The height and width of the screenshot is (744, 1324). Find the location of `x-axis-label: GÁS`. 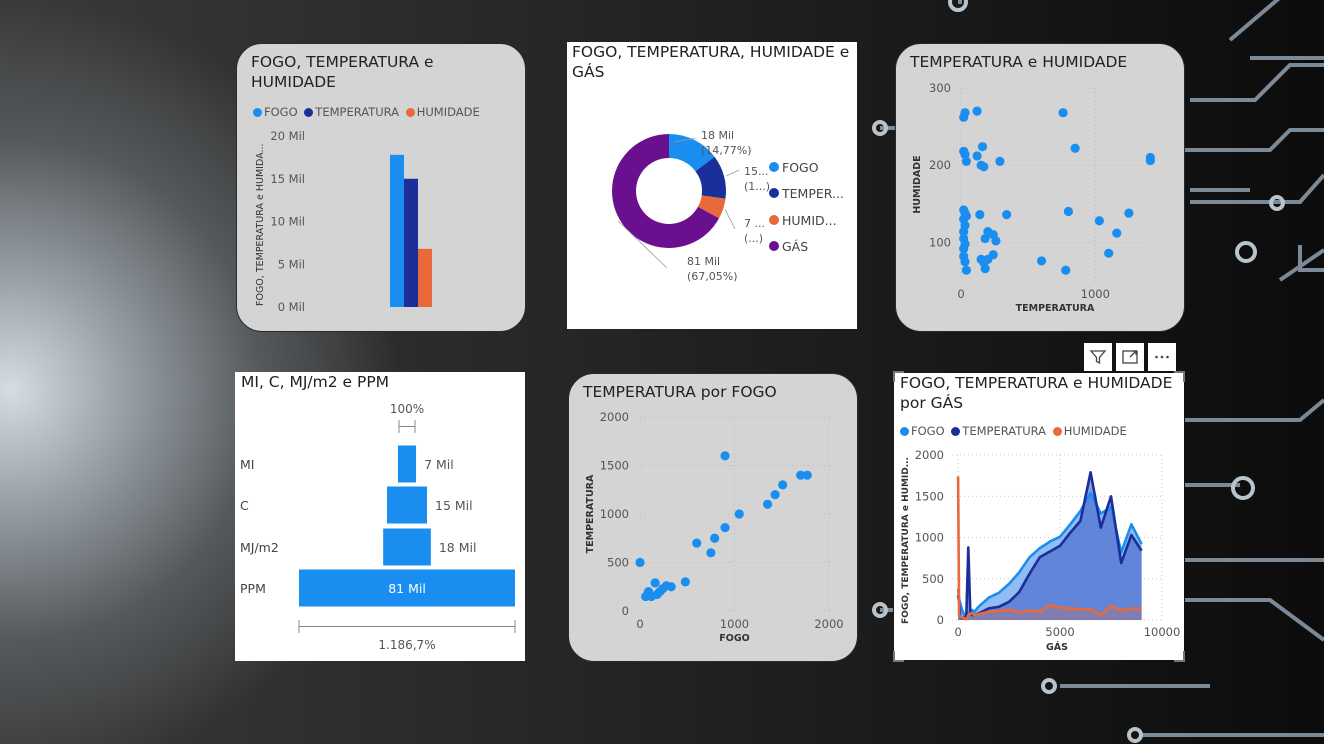

x-axis-label: GÁS is located at coordinates (1057, 647).